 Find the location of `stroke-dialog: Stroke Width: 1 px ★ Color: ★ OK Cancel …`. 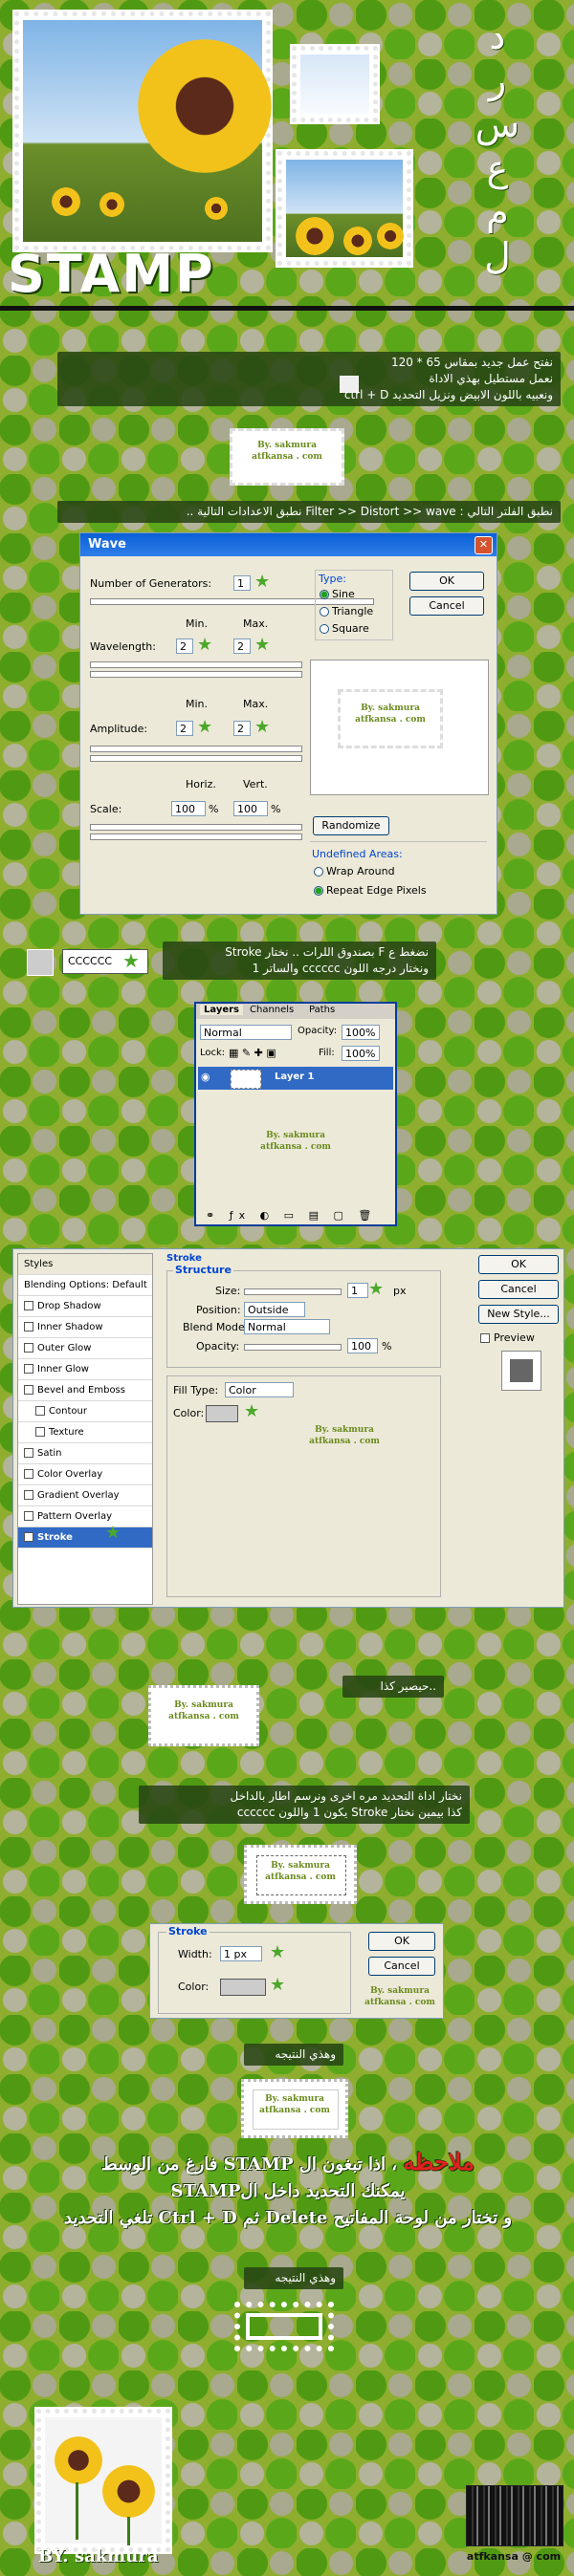

stroke-dialog: Stroke Width: 1 px ★ Color: ★ OK Cancel … is located at coordinates (296, 1971).